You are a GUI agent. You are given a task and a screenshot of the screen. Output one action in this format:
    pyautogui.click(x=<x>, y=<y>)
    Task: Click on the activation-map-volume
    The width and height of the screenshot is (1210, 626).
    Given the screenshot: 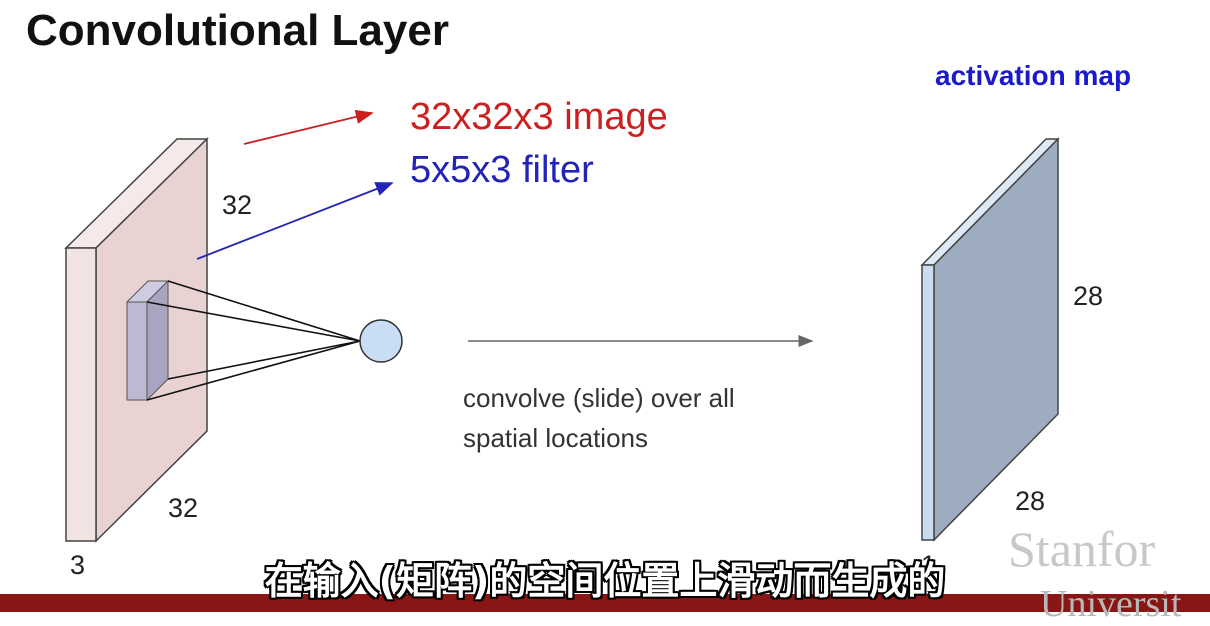 What is the action you would take?
    pyautogui.click(x=990, y=339)
    